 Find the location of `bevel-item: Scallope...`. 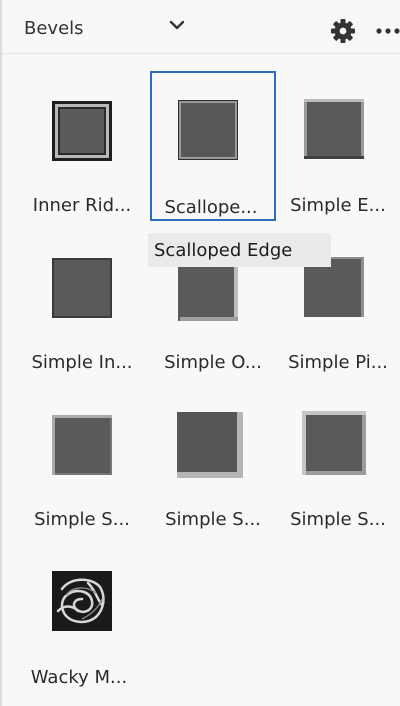

bevel-item: Scallope... is located at coordinates (213, 146).